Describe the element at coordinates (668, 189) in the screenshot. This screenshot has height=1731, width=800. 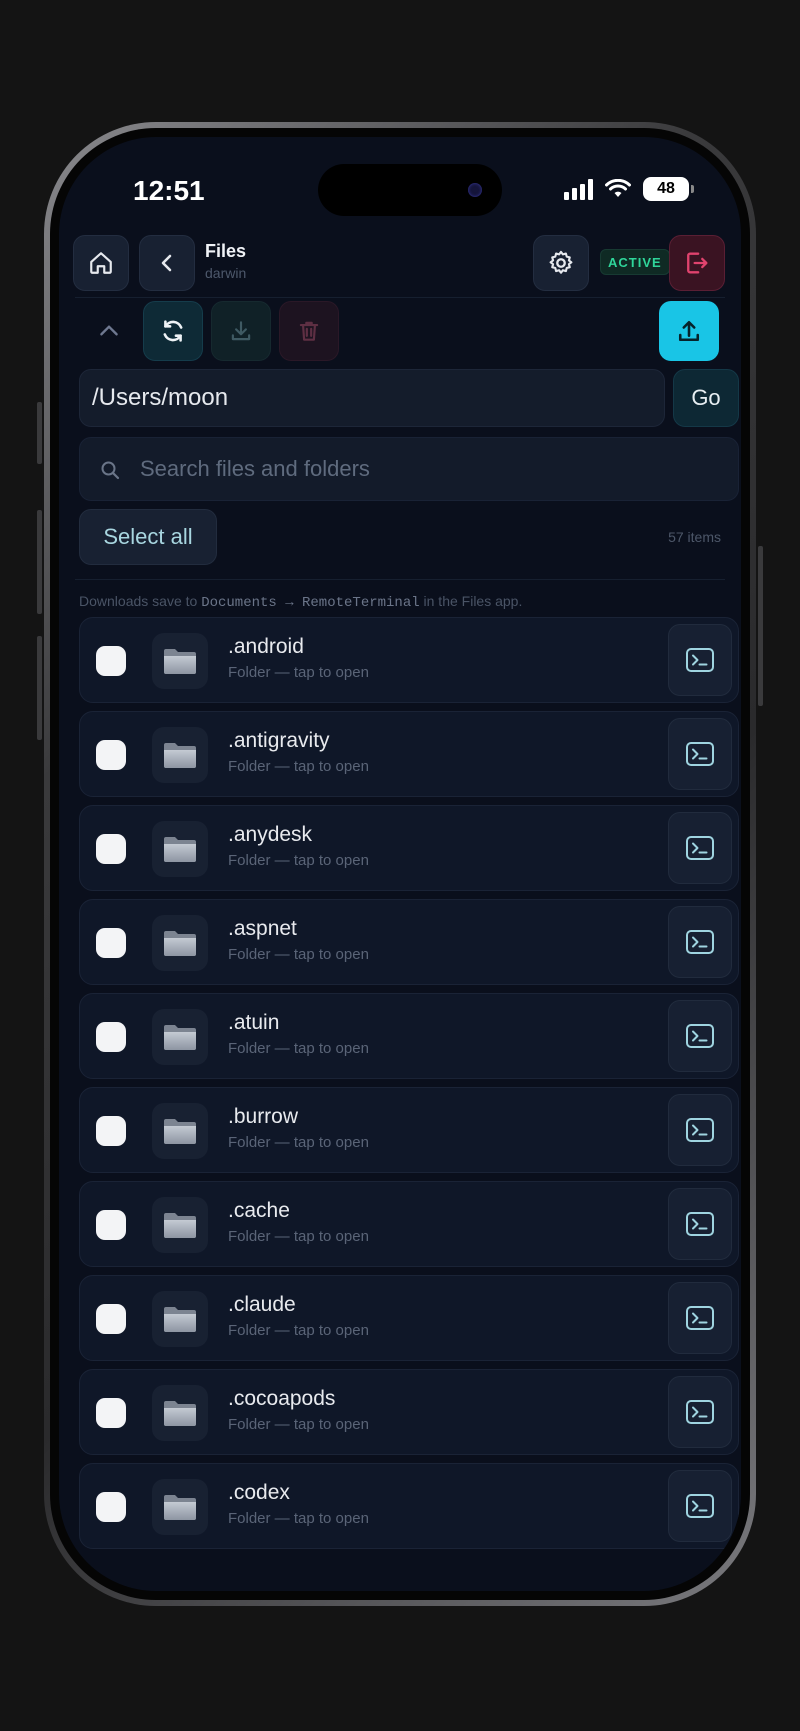
I see `battery-level: 48` at that location.